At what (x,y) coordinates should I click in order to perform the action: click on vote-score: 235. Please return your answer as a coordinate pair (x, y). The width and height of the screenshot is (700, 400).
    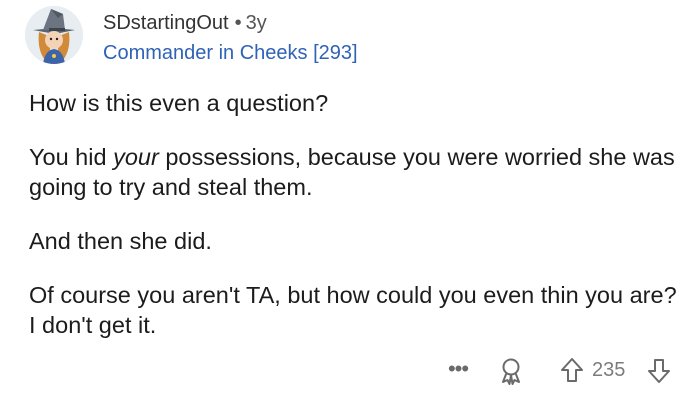
    Looking at the image, I should click on (609, 370).